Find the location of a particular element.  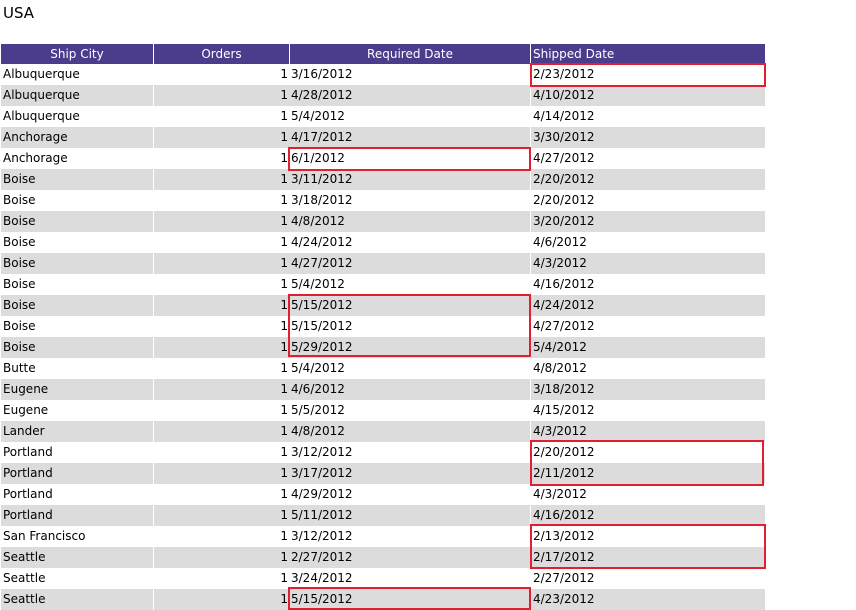

table-row: Seattle 1 2/27/2012 2/17/2012 is located at coordinates (383, 557).